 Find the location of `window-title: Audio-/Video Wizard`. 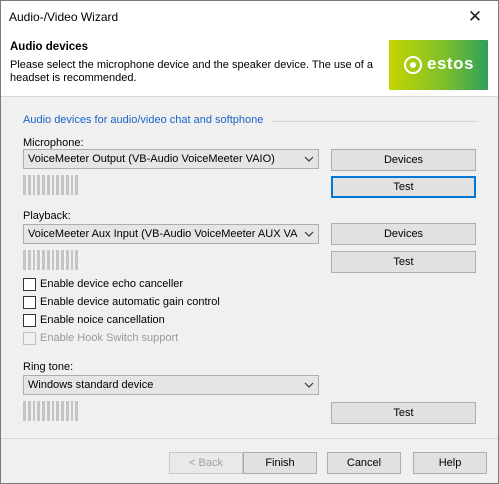

window-title: Audio-/Video Wizard is located at coordinates (64, 17).